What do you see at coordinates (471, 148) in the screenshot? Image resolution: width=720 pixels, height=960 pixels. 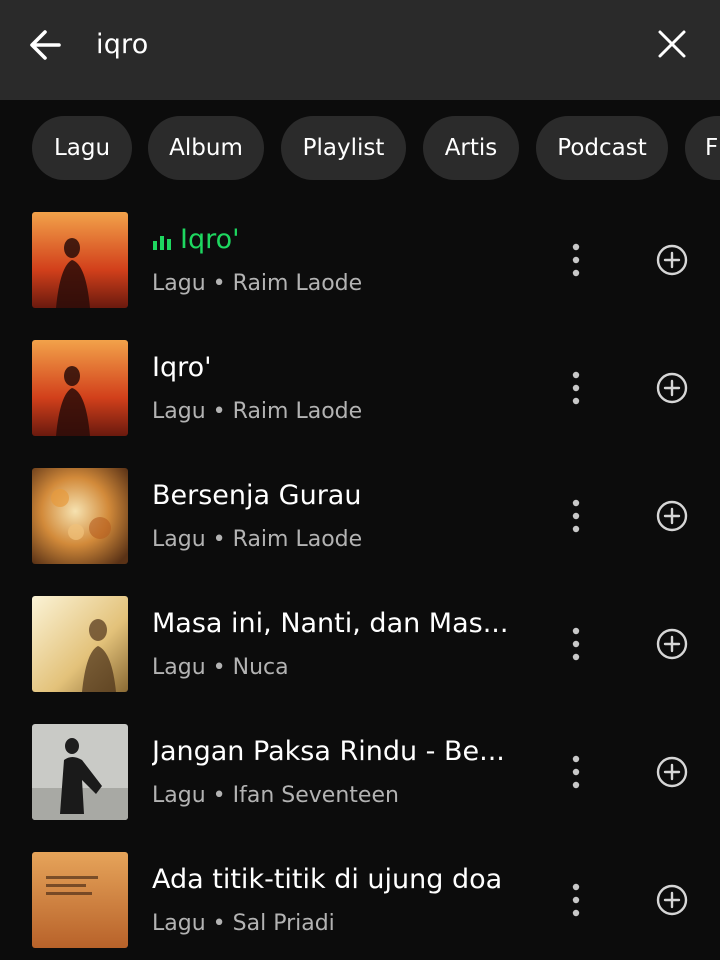 I see `chip-artis: Artis` at bounding box center [471, 148].